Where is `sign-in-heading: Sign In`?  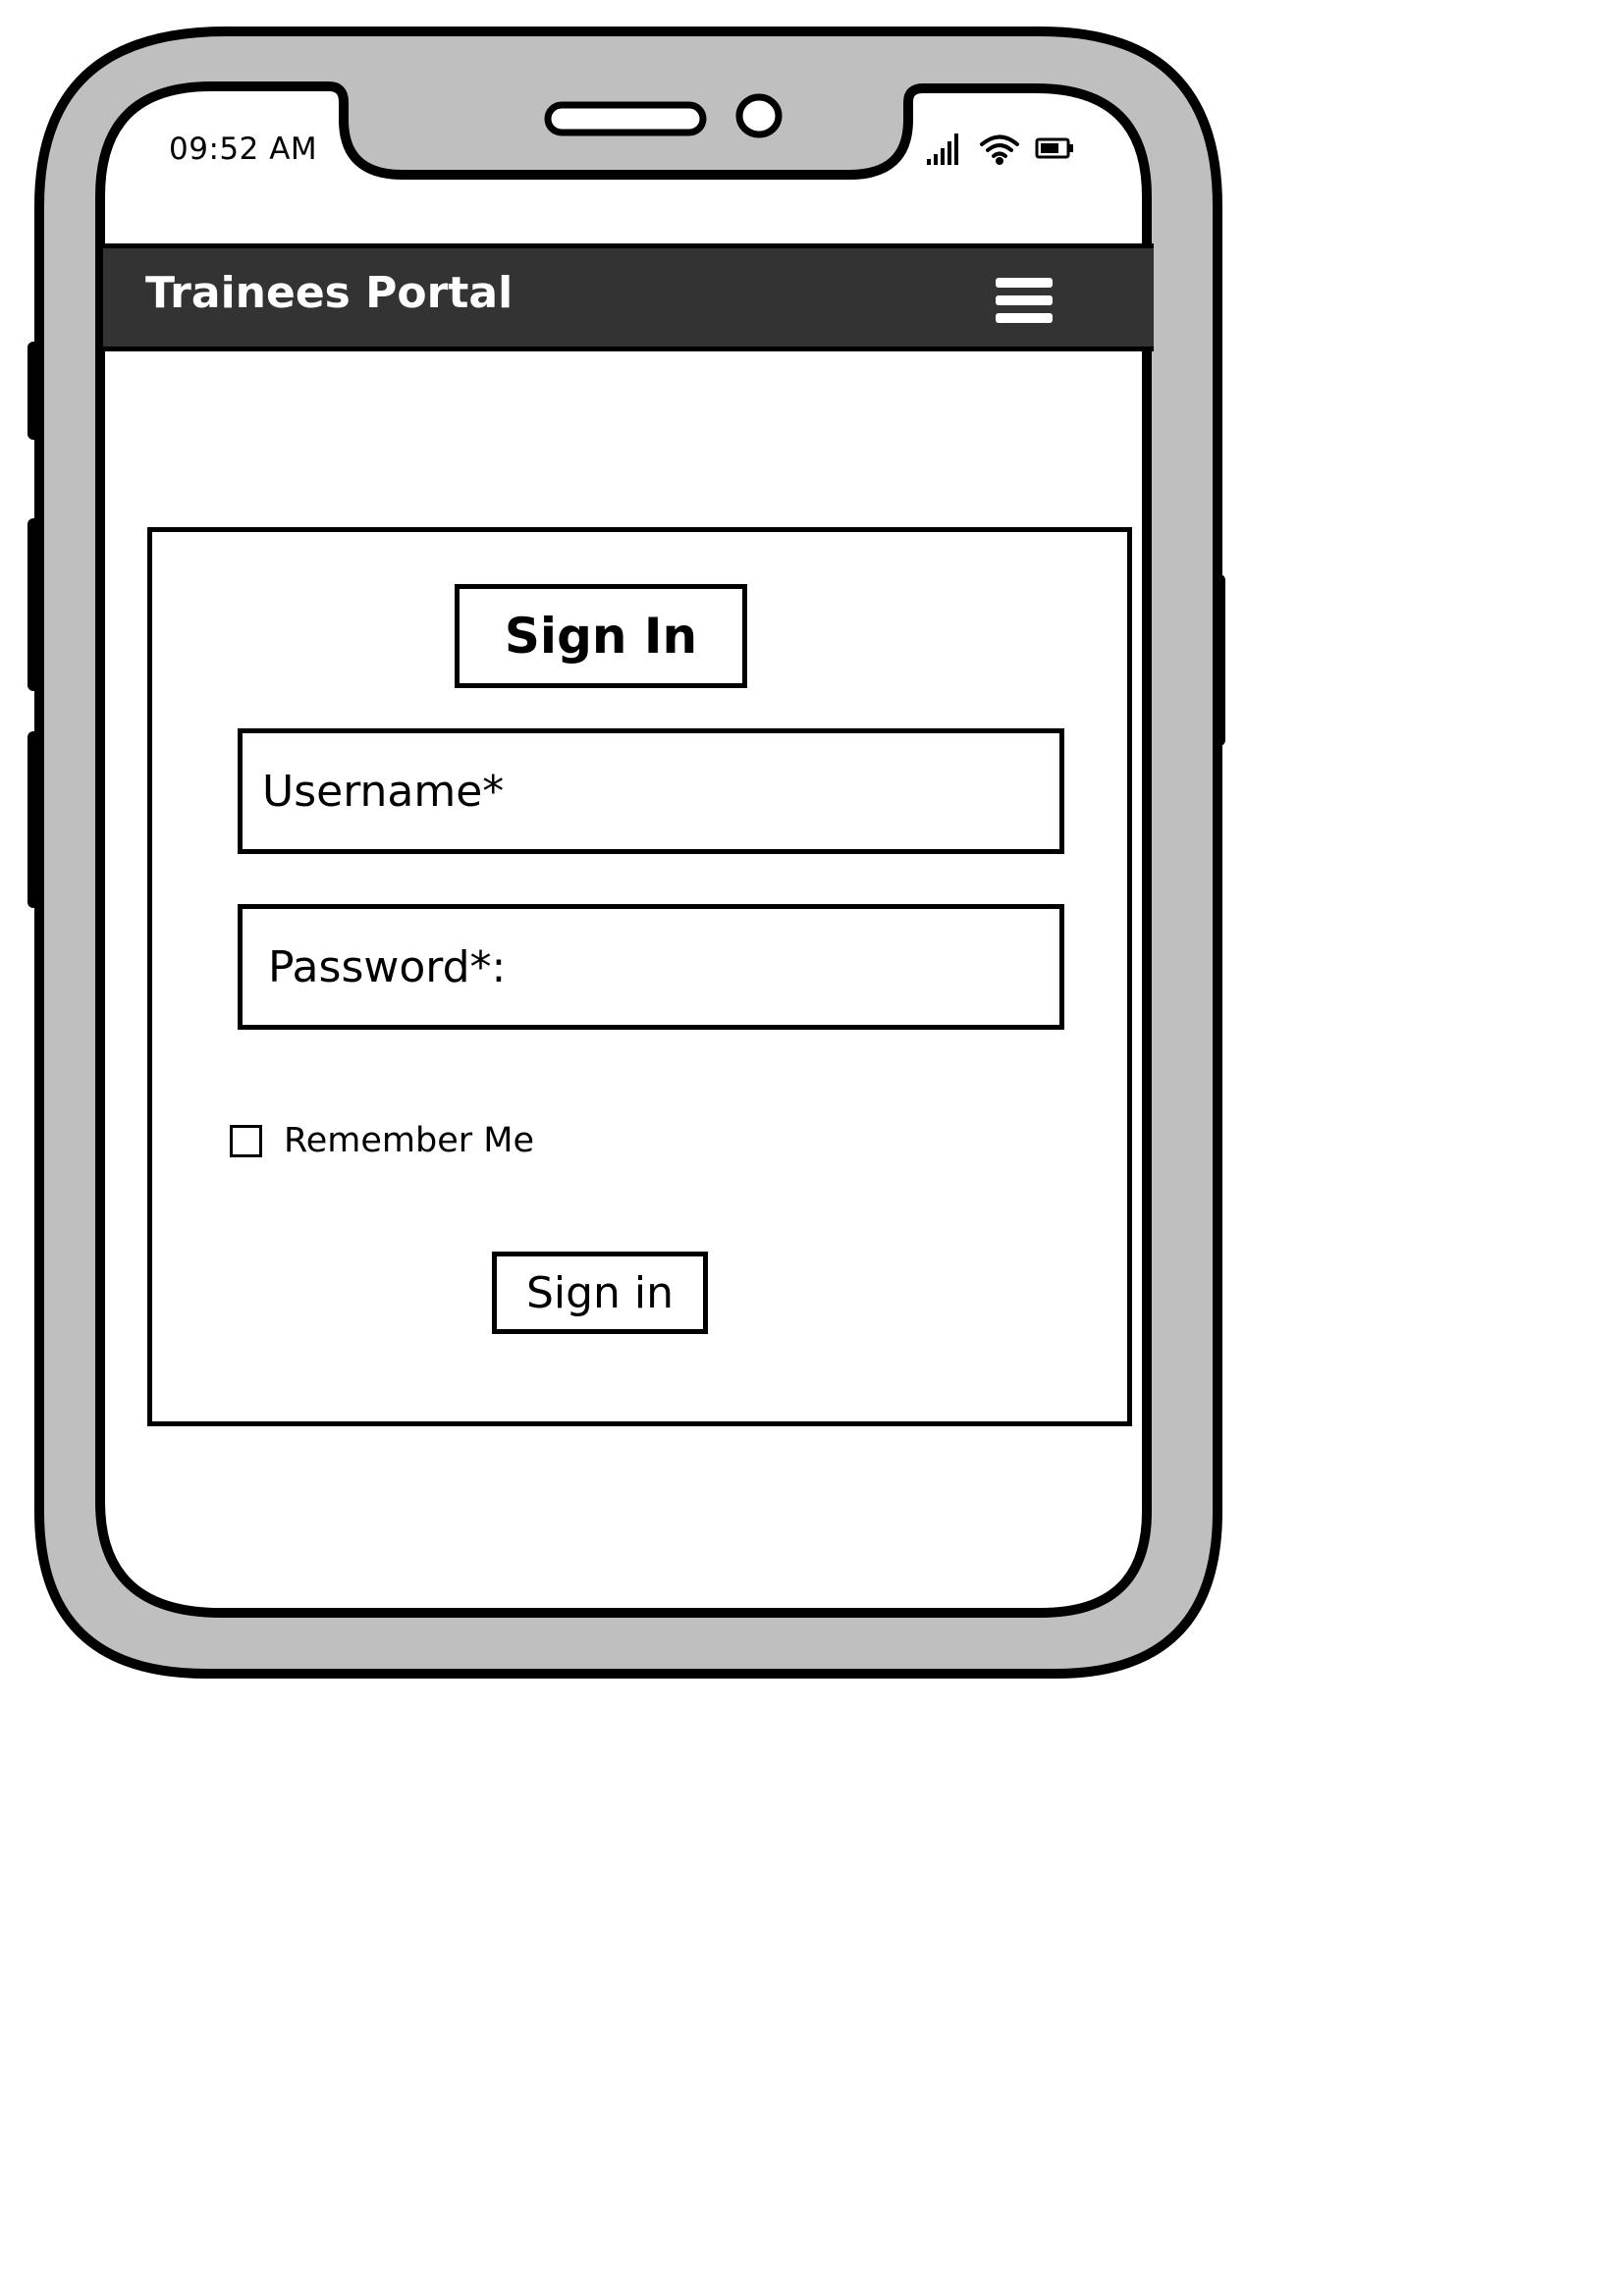 sign-in-heading: Sign In is located at coordinates (601, 636).